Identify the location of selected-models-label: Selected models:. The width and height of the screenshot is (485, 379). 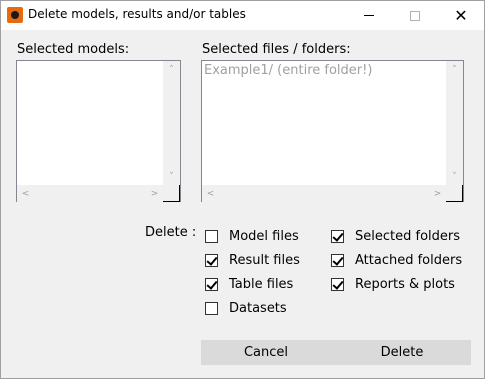
(73, 49).